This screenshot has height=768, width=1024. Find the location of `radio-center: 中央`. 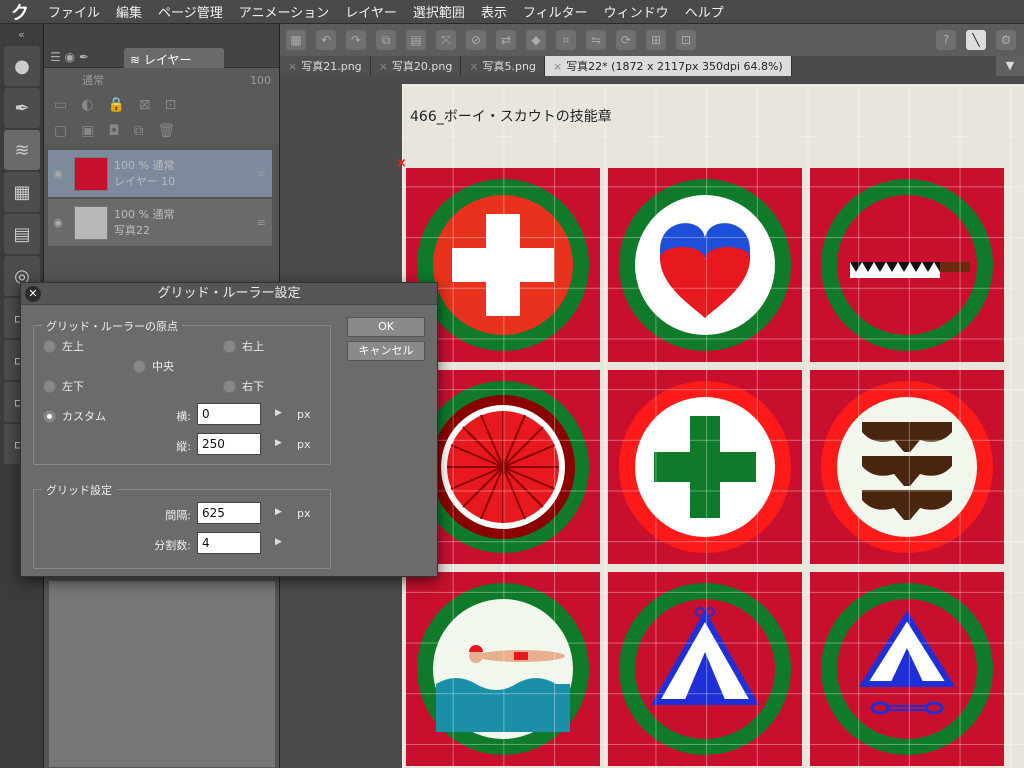

radio-center: 中央 is located at coordinates (153, 366).